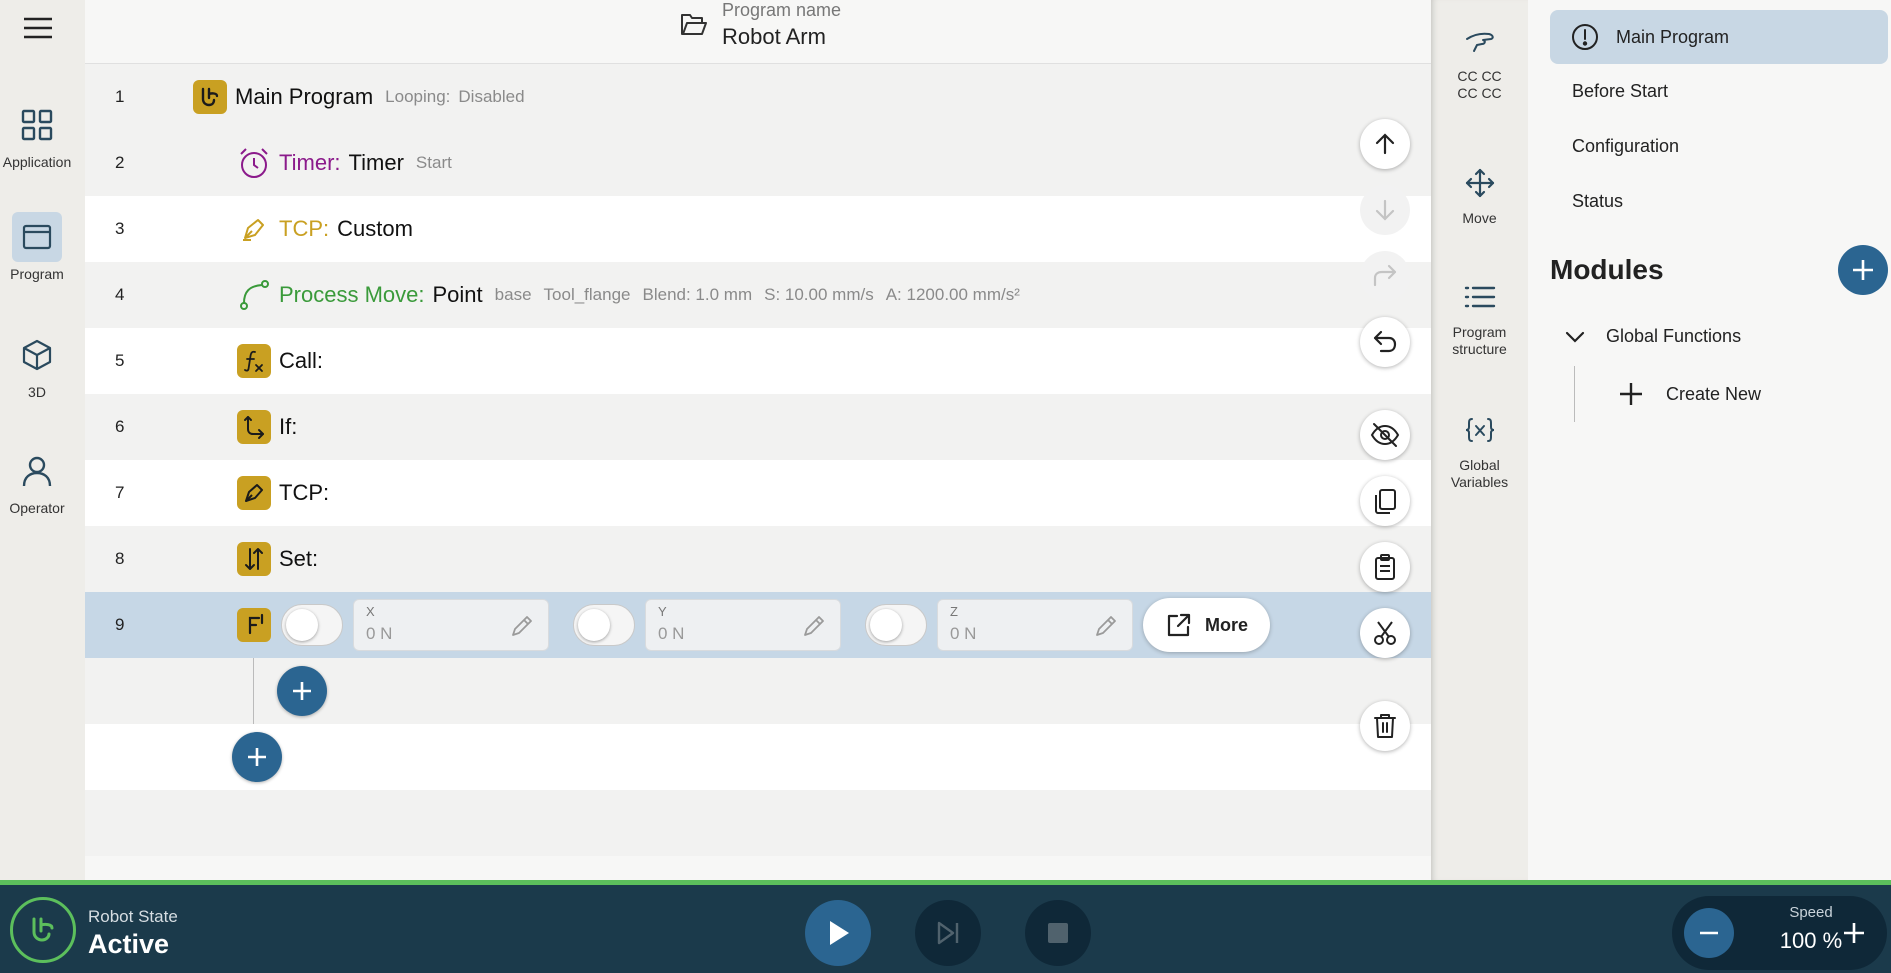 The image size is (1891, 973). What do you see at coordinates (1385, 567) in the screenshot?
I see `paste-button` at bounding box center [1385, 567].